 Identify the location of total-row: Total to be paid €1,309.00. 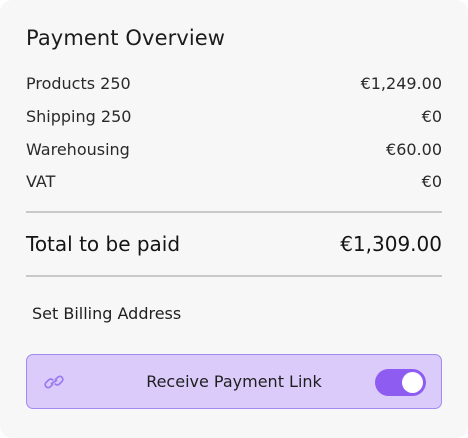
(234, 244).